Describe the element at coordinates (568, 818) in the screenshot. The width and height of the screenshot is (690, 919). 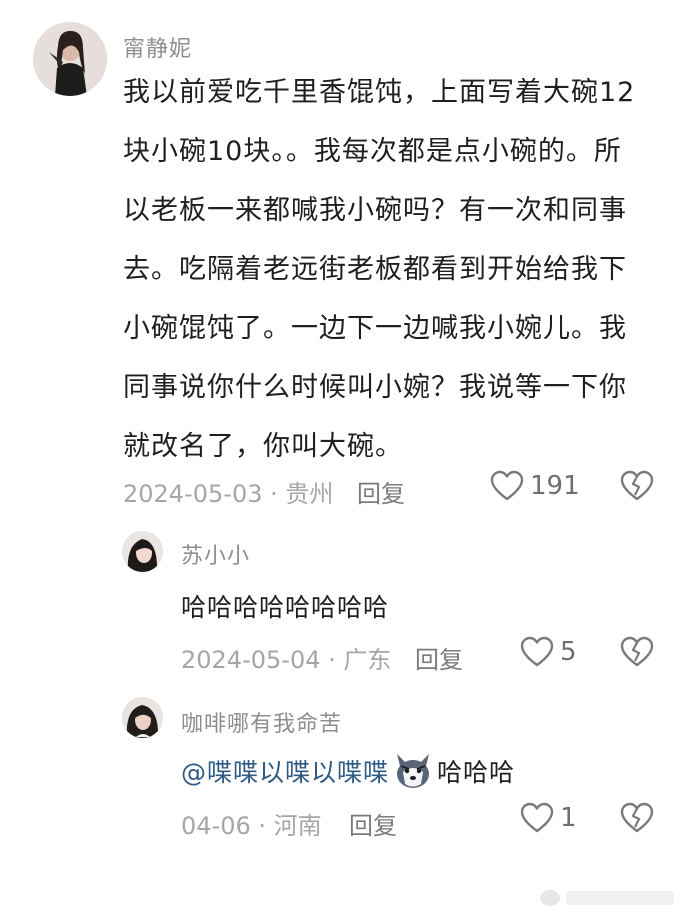
I see `like-count: 1` at that location.